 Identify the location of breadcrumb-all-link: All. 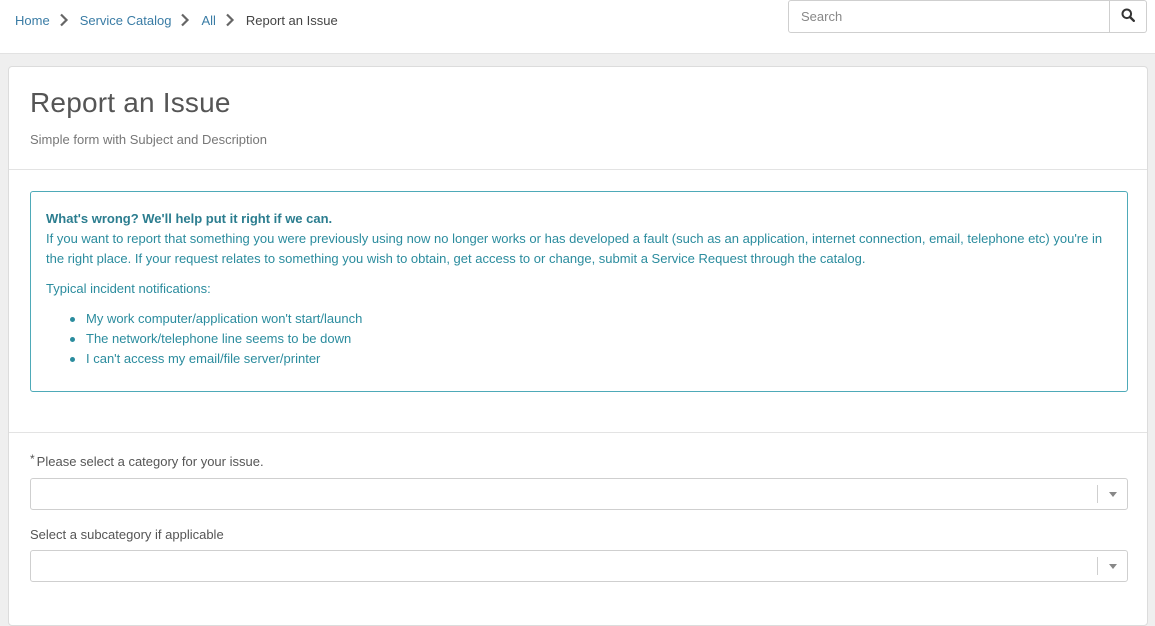
(208, 20).